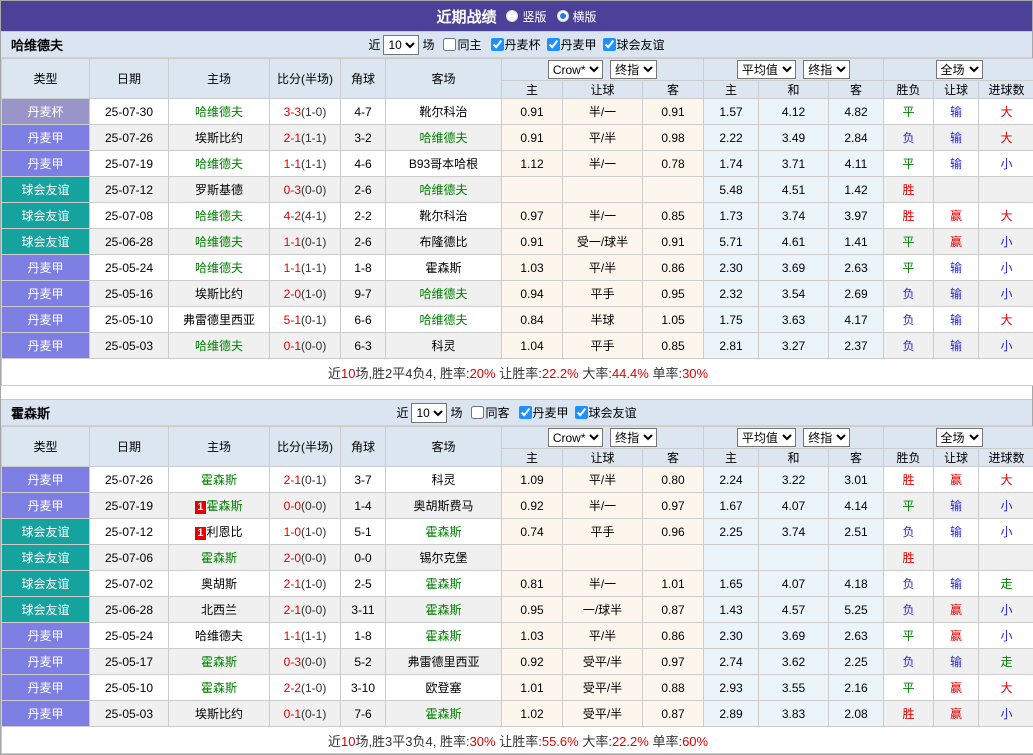  I want to click on away-team-name: 布隆德比, so click(443, 242).